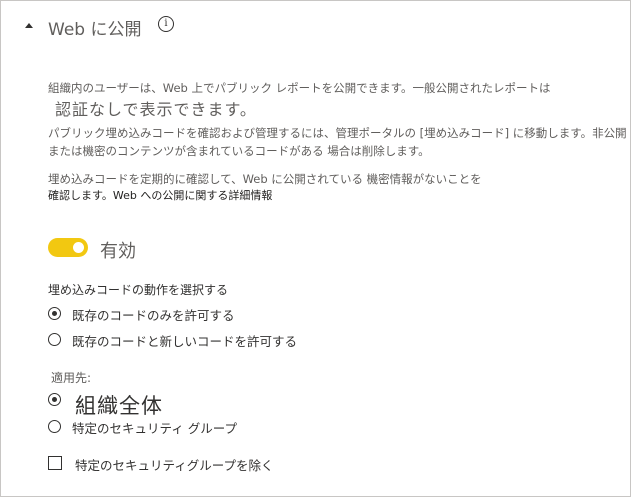 Image resolution: width=631 pixels, height=497 pixels. What do you see at coordinates (154, 427) in the screenshot?
I see `radio-specific-security-groups-label: 特定のセキュリティ グループ` at bounding box center [154, 427].